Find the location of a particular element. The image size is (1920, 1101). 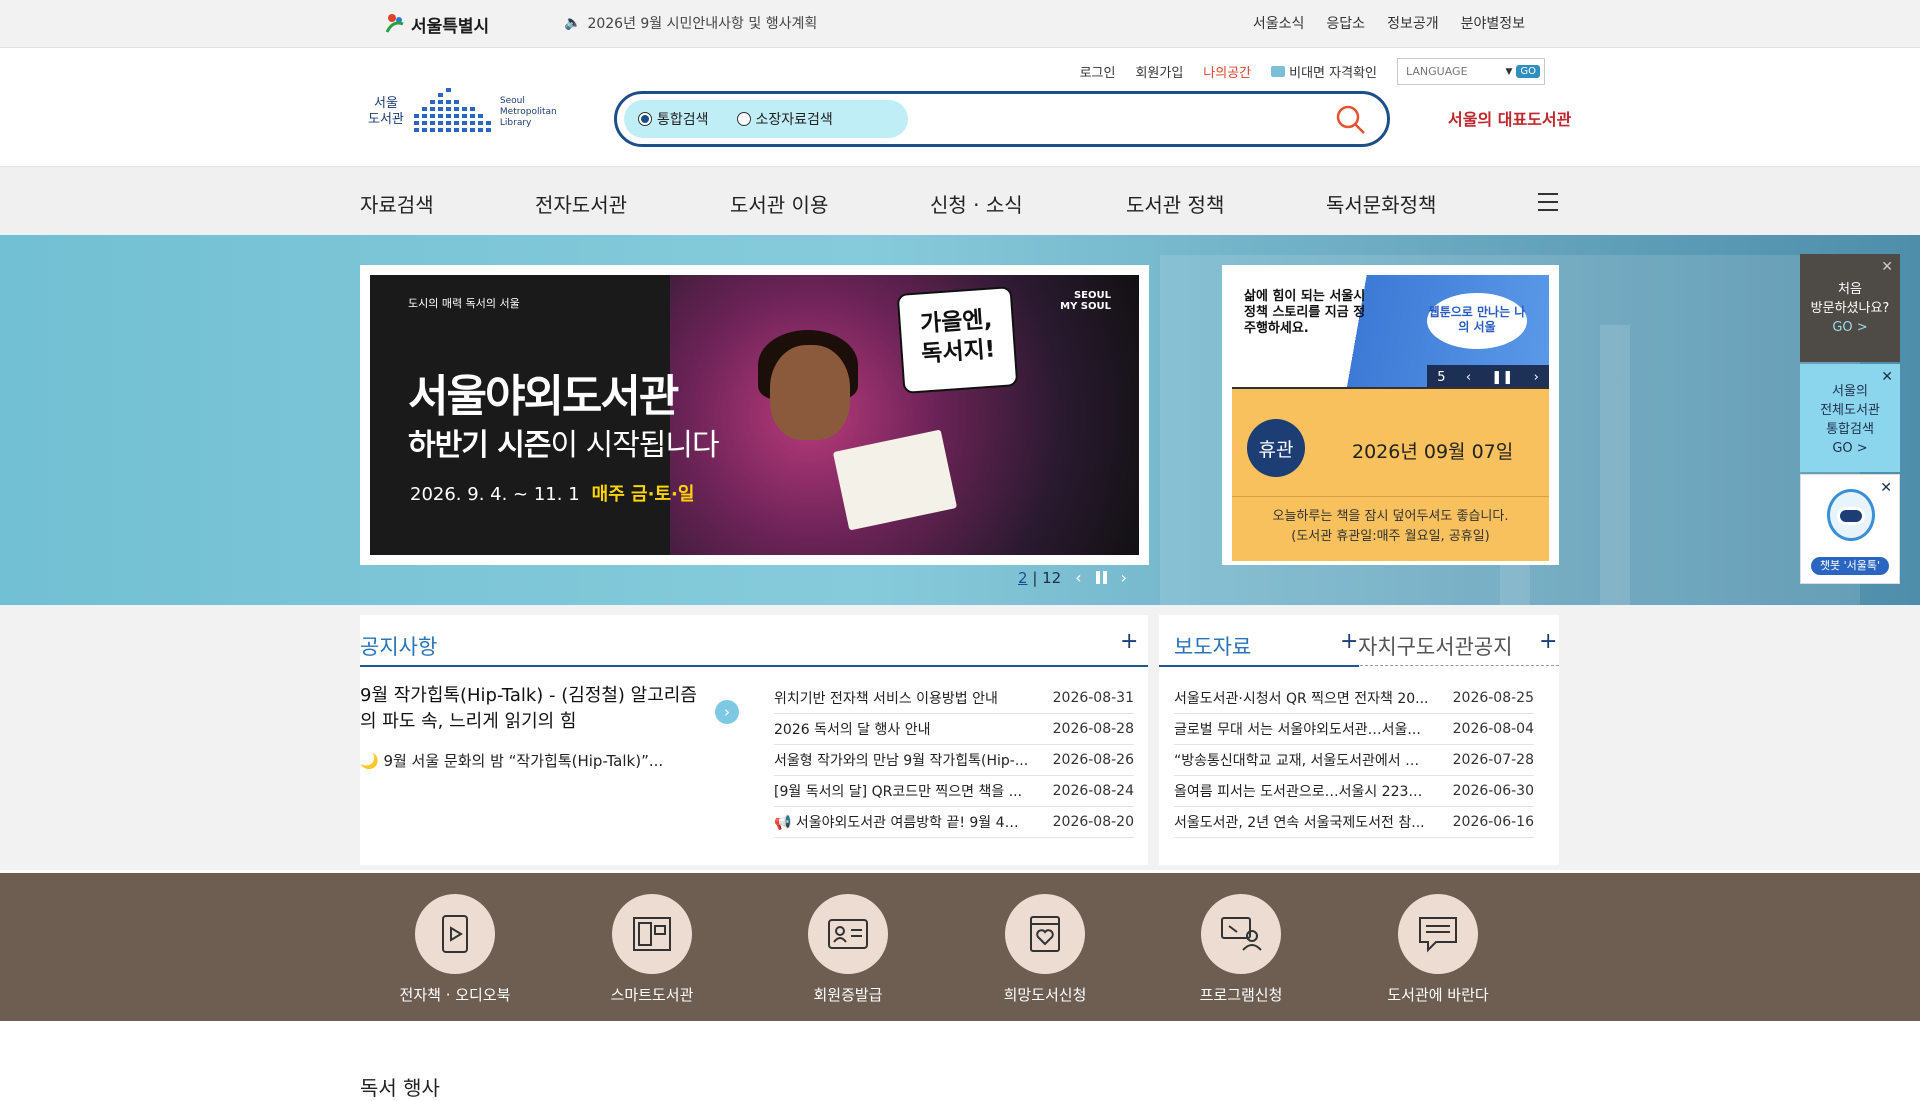

notice-title: 공지사항 is located at coordinates (398, 646).